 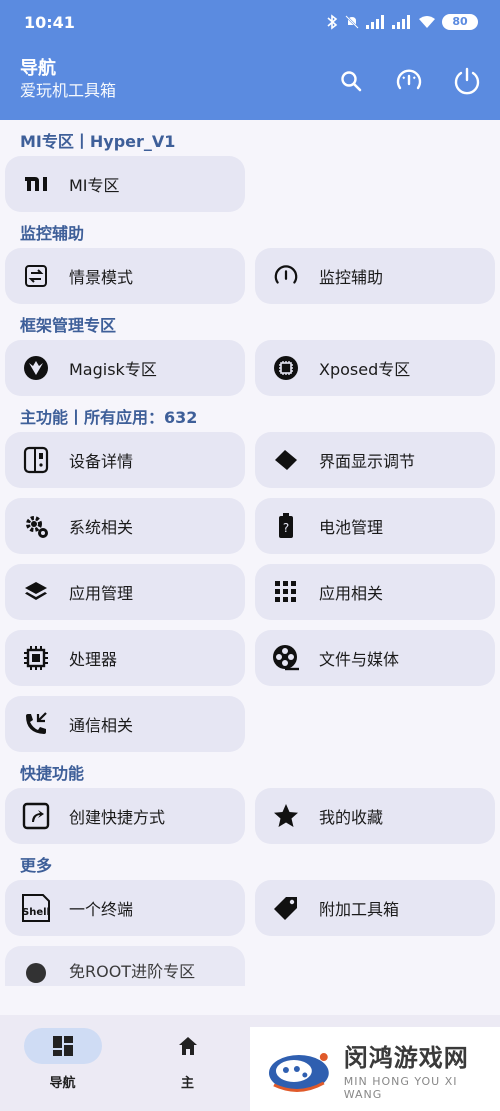 I want to click on card-label: 设备详情, so click(x=101, y=461).